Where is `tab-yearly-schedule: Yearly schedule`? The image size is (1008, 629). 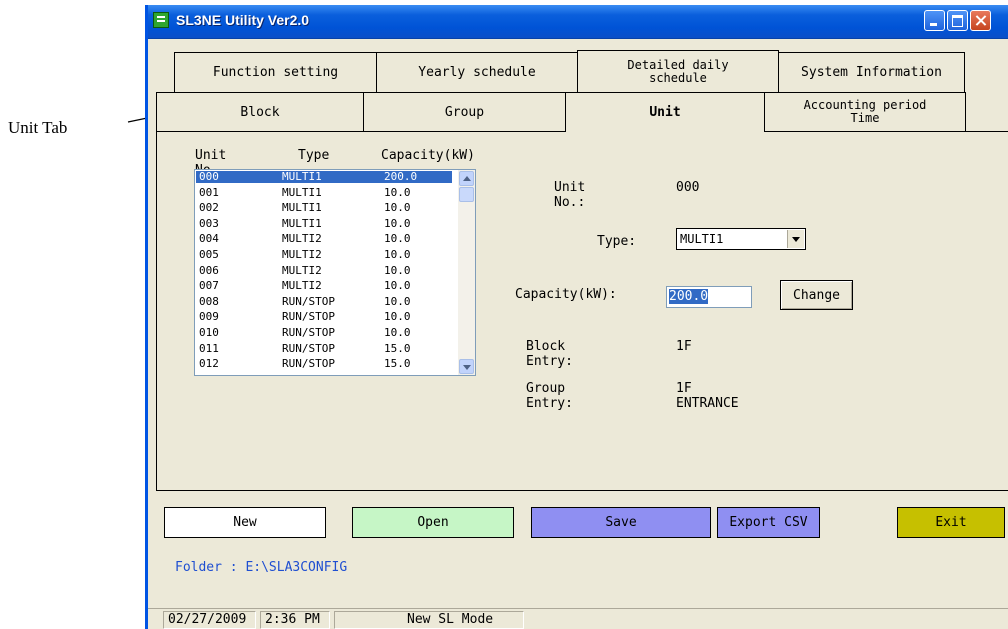
tab-yearly-schedule: Yearly schedule is located at coordinates (477, 72).